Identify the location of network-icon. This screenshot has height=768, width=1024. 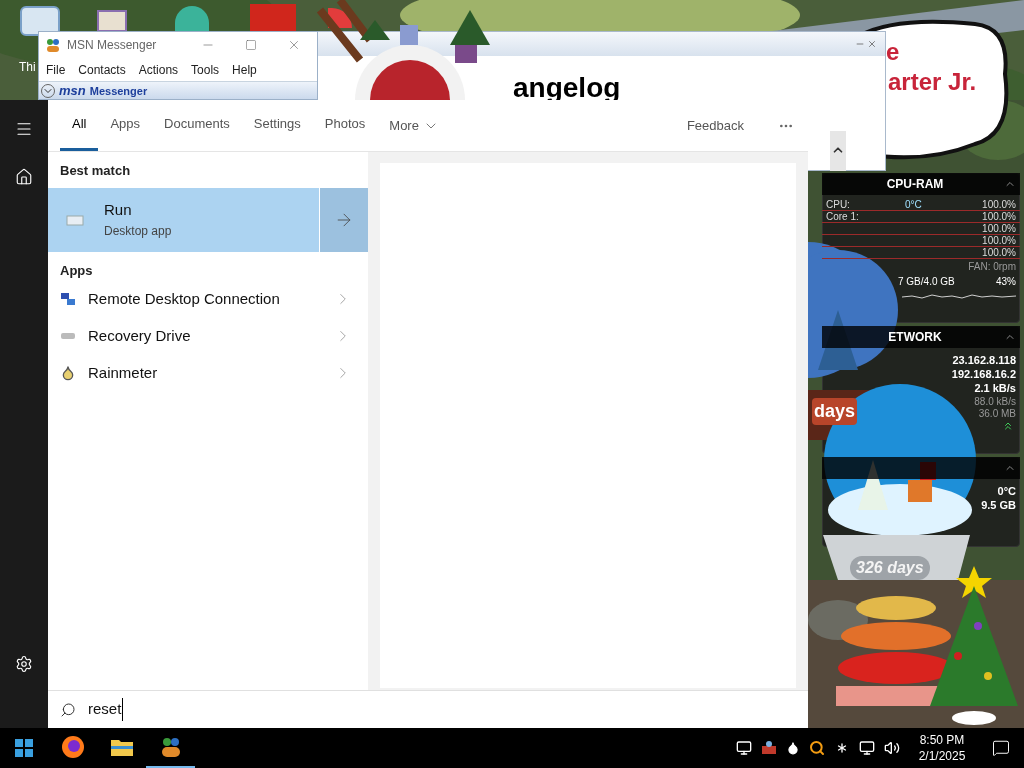
(867, 748).